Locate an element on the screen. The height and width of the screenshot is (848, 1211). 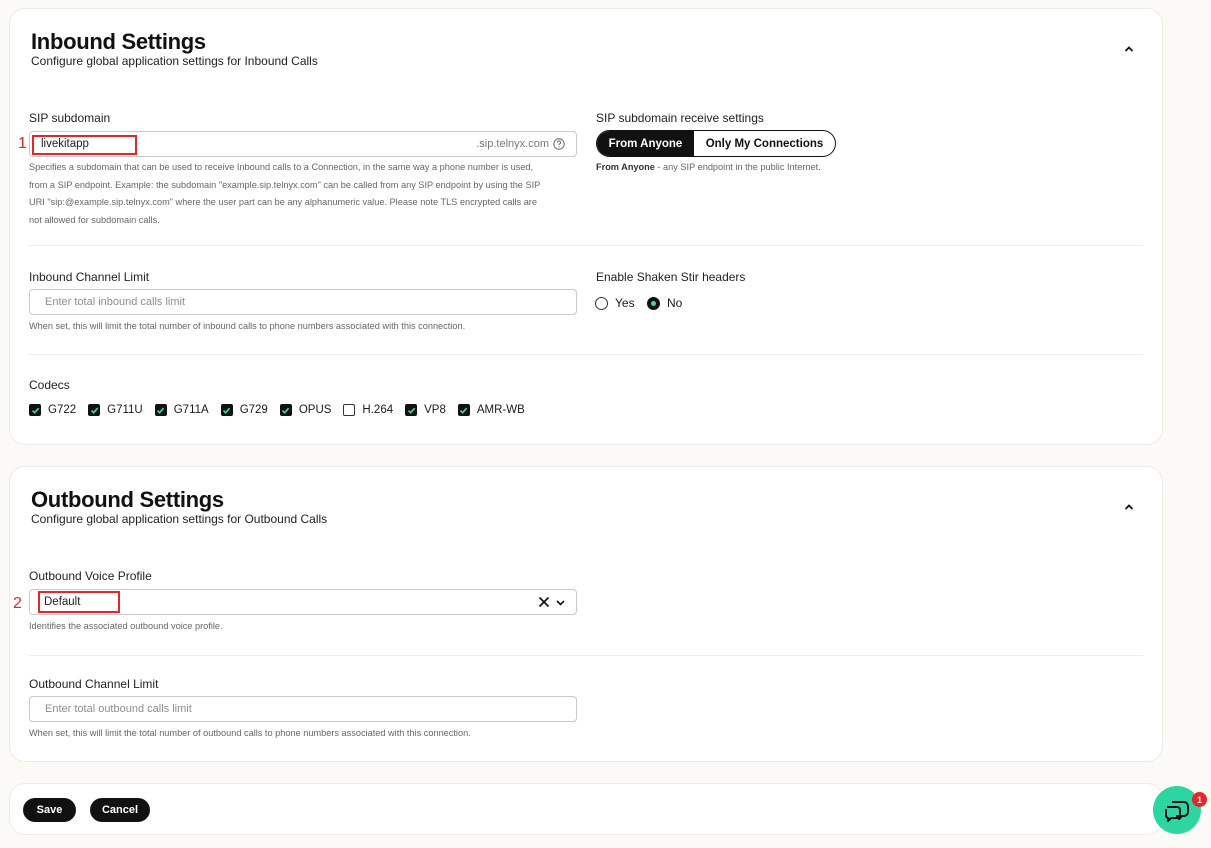
radio-no-circle is located at coordinates (653, 303).